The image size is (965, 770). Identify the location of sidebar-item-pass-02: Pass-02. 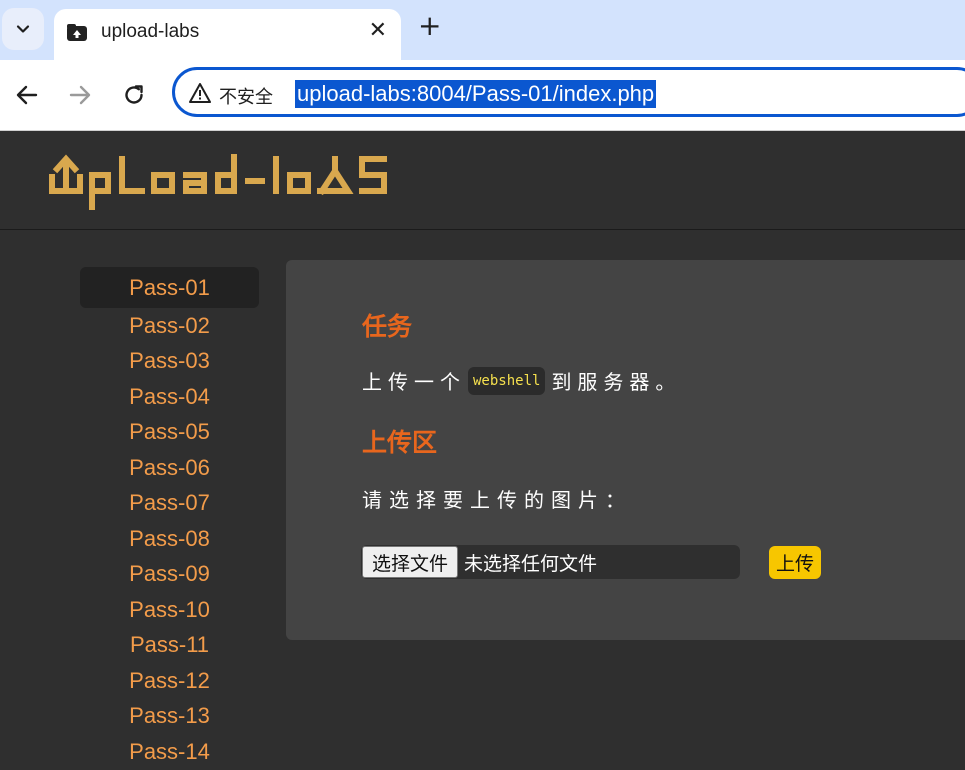
(169, 326).